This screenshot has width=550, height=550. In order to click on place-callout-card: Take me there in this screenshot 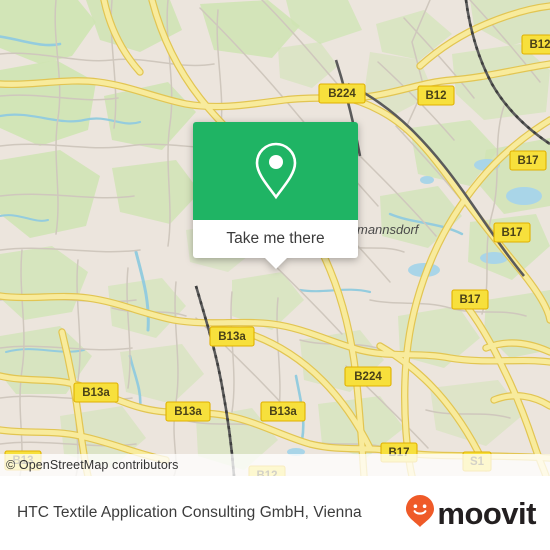, I will do `click(275, 195)`.